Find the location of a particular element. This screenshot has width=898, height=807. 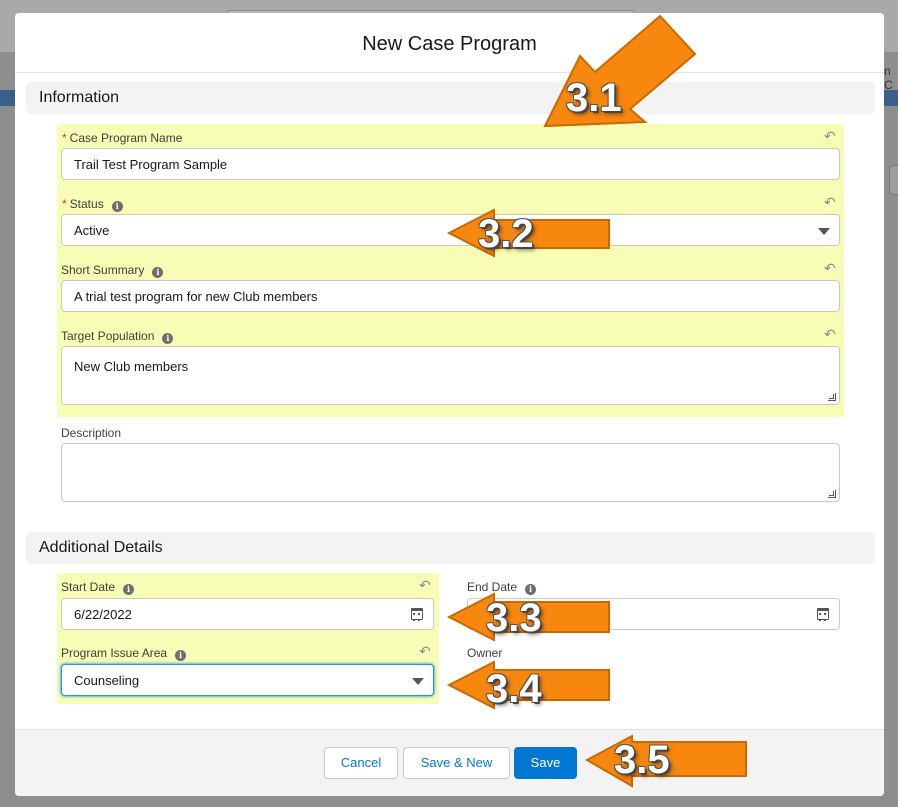

short-summary-label: Short Summary i is located at coordinates (112, 270).